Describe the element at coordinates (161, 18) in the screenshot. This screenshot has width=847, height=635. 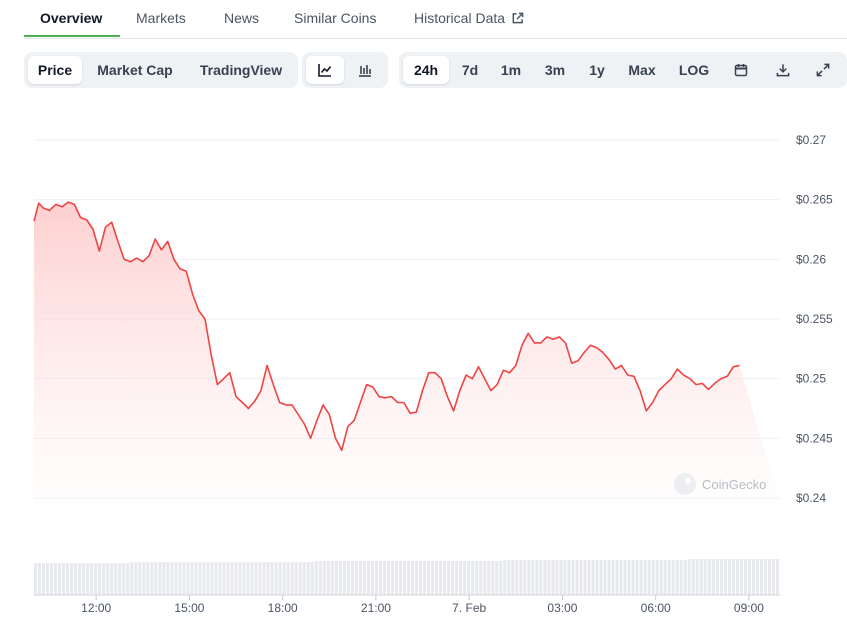
I see `tab-markets: Markets` at that location.